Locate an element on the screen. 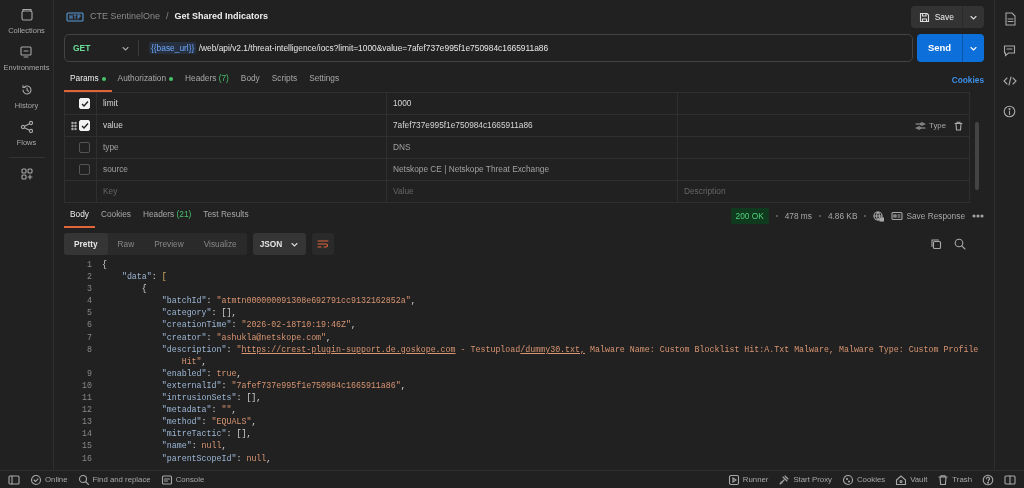 This screenshot has height=488, width=1024. request-tab: Scripts is located at coordinates (284, 80).